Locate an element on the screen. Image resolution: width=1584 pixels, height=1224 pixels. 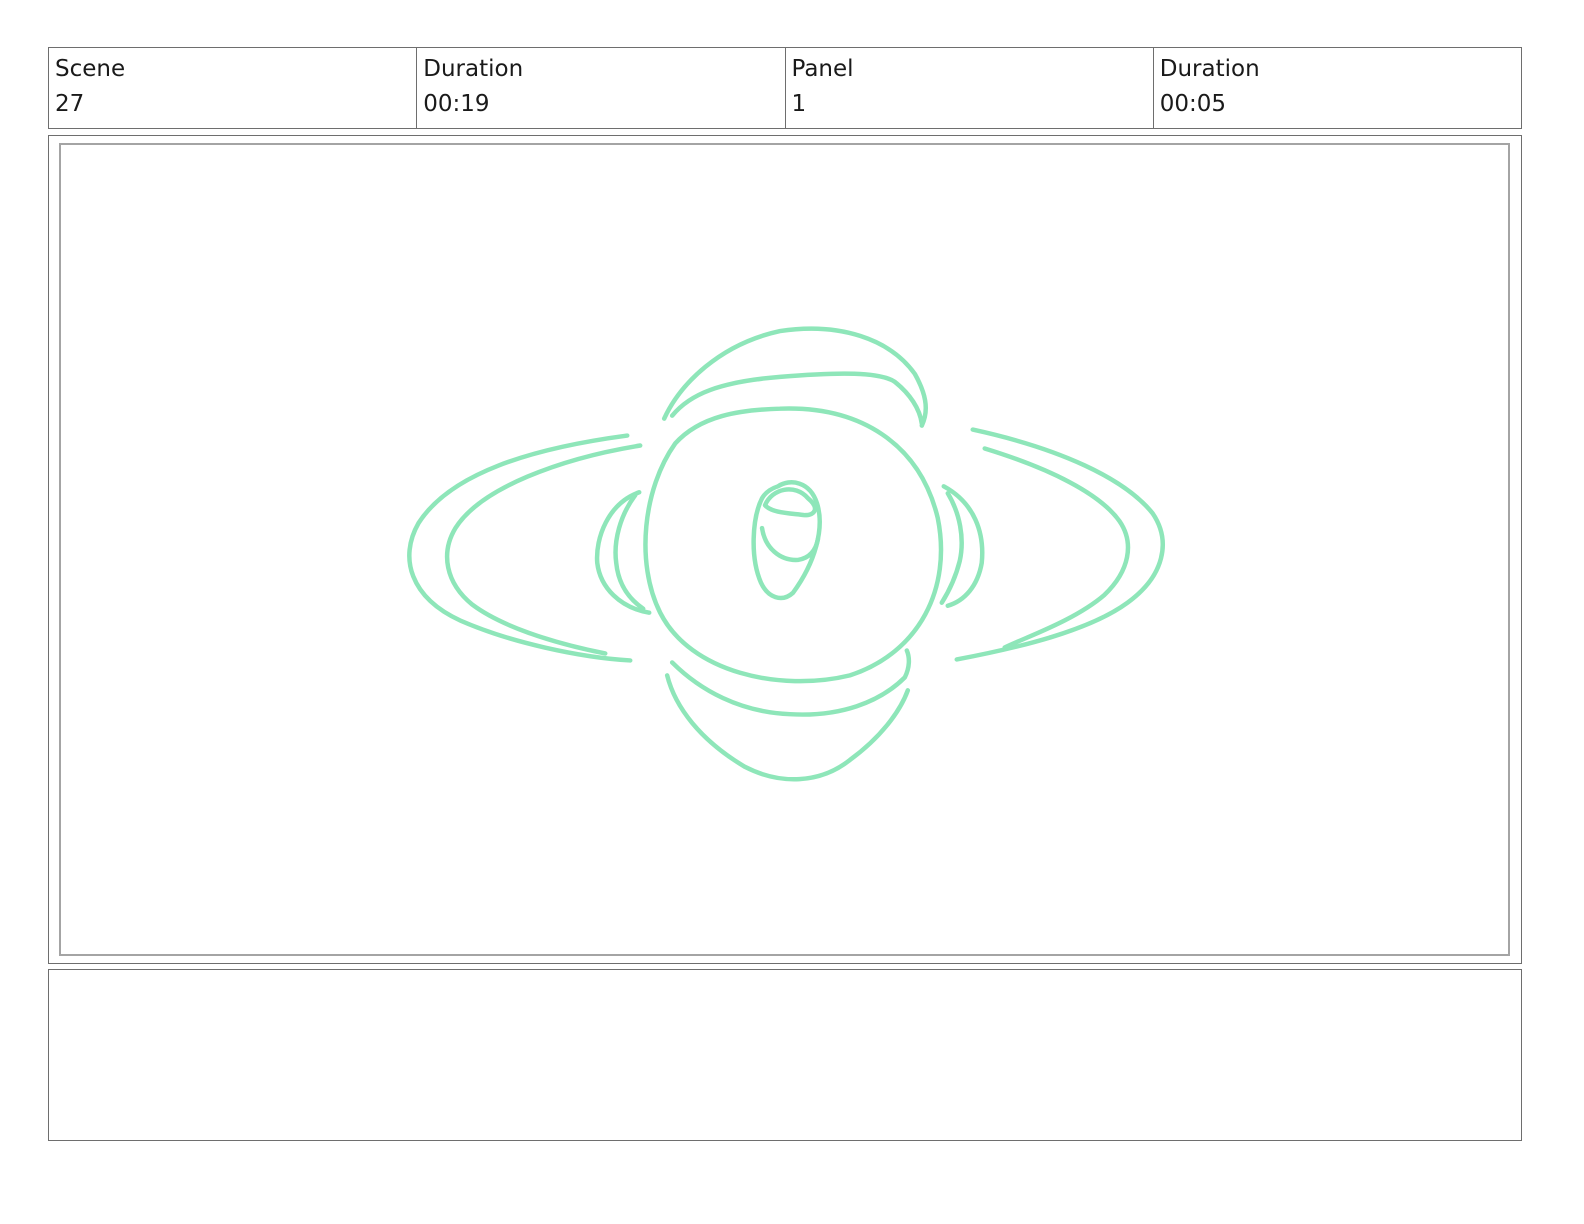
top-arch-inner-stroke is located at coordinates (797, 398).